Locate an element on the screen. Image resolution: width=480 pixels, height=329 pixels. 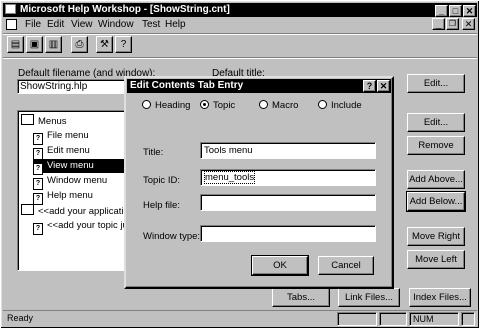
help-file-field is located at coordinates (288, 202).